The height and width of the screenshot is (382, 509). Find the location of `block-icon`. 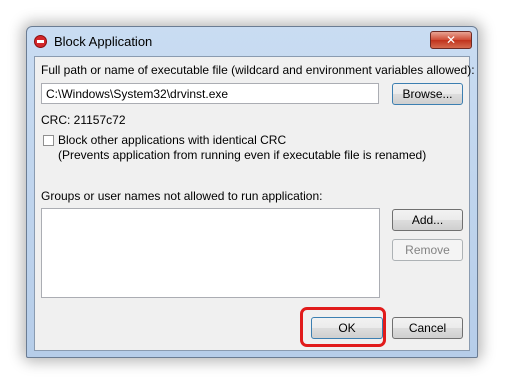

block-icon is located at coordinates (40, 41).